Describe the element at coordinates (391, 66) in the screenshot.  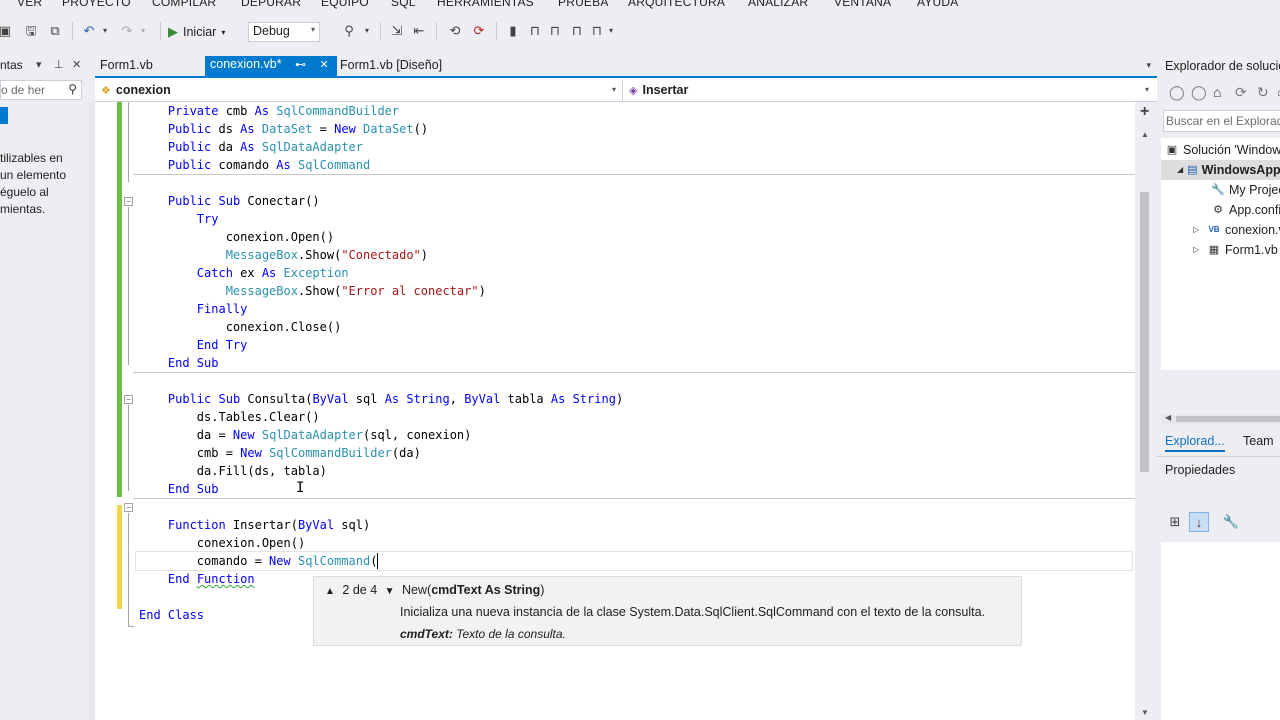
I see `tab-form1-designer: Form1.vb [Diseño]` at that location.